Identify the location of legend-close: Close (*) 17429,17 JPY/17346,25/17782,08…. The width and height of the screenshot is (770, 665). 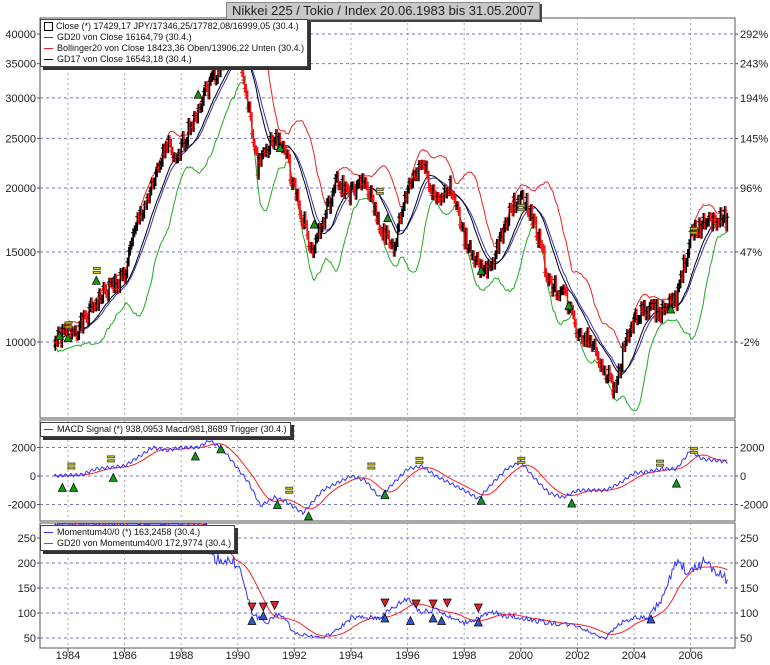
(174, 26).